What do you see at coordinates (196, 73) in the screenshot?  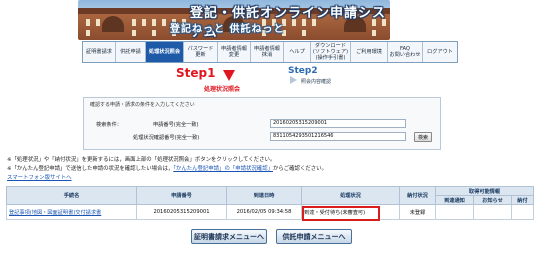 I see `step1-title: Step1` at bounding box center [196, 73].